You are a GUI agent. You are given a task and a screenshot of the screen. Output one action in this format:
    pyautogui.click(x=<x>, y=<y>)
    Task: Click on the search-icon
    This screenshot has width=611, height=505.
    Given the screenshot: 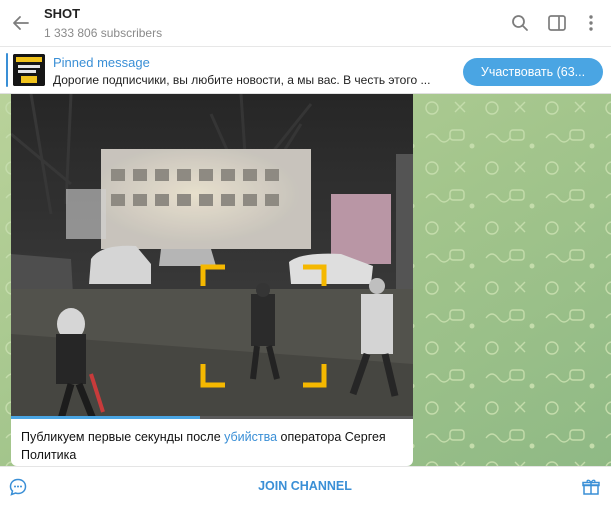 What is the action you would take?
    pyautogui.click(x=520, y=23)
    